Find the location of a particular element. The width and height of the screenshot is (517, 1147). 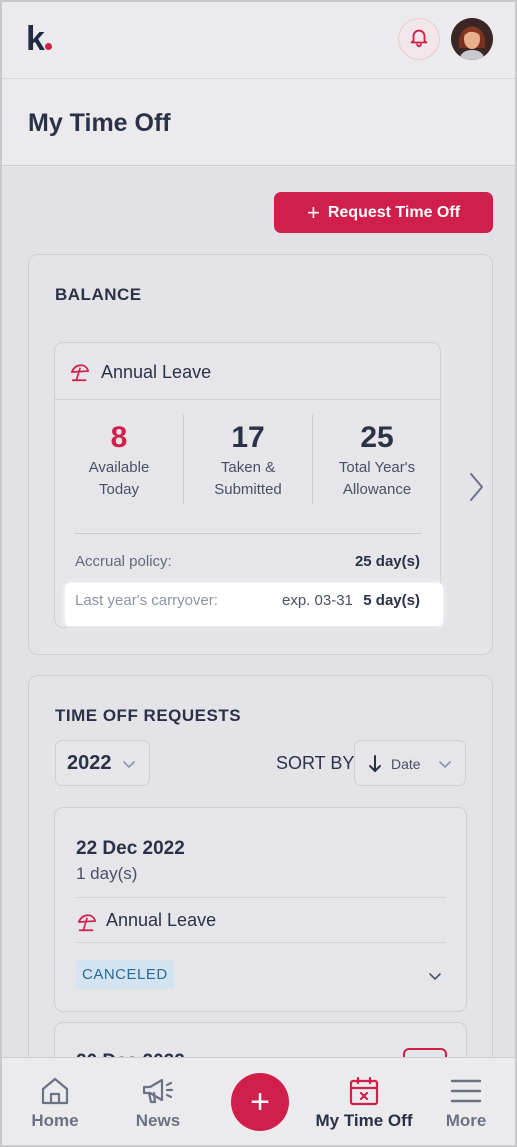

nav-my-time-off: My Time Off is located at coordinates (364, 1102).